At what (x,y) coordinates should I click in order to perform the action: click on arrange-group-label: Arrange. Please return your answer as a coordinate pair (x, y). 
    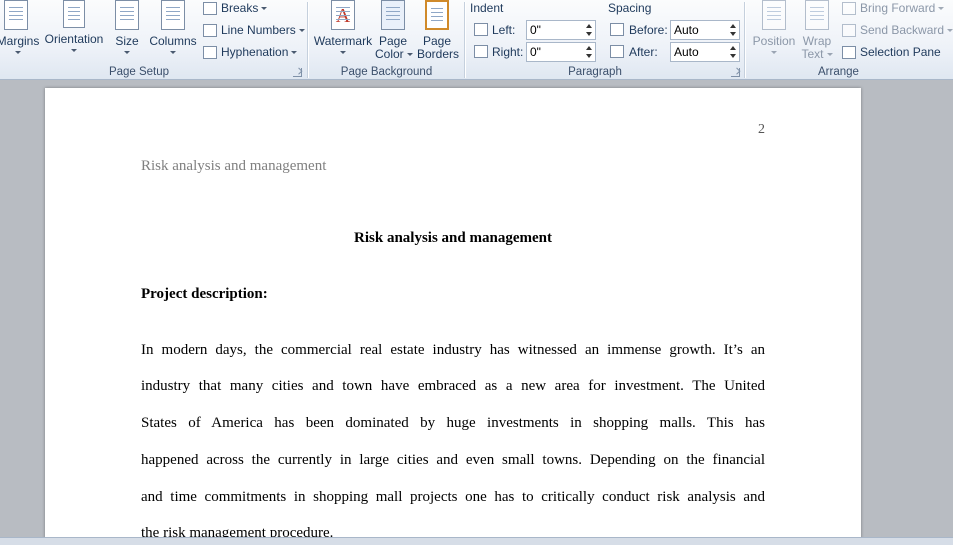
    Looking at the image, I should click on (838, 72).